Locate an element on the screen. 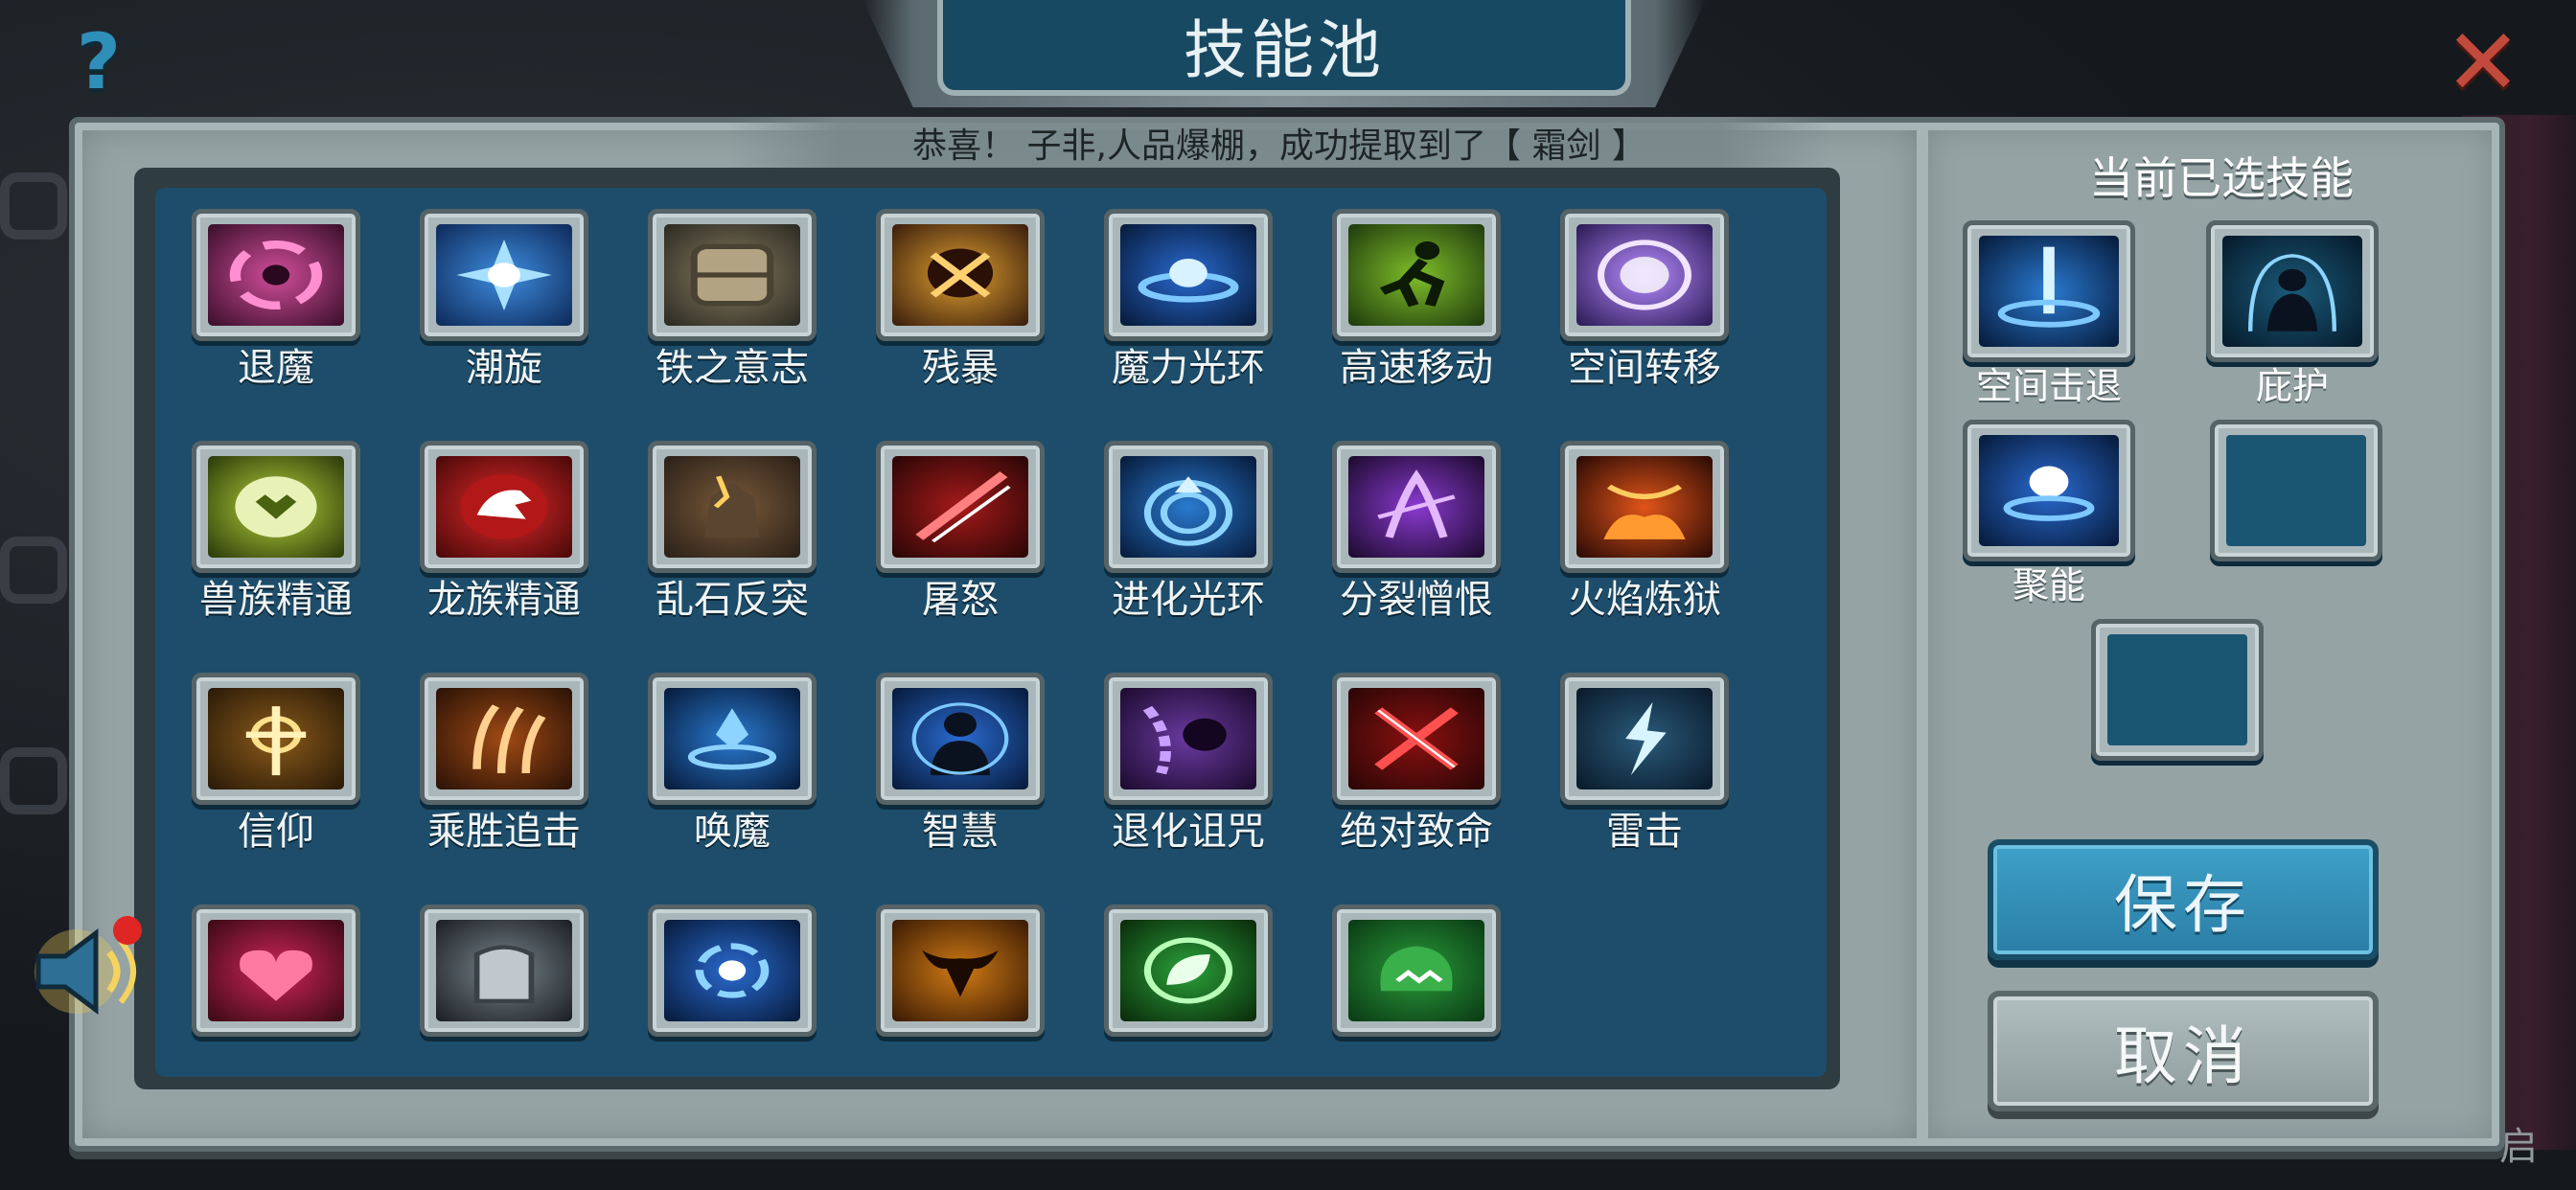 This screenshot has width=2576, height=1190. skill-slot: 空间转移 is located at coordinates (1627, 289).